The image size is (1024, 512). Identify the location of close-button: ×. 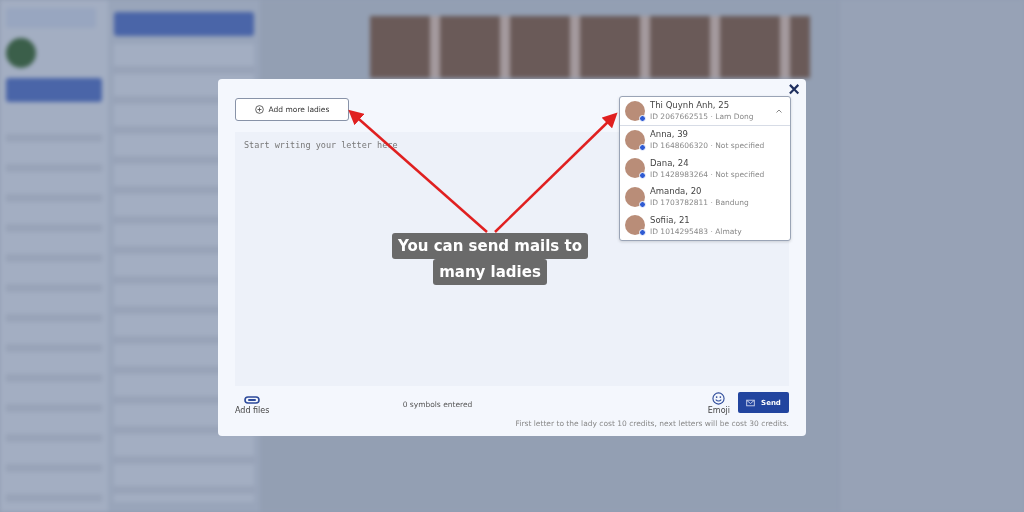
(794, 89).